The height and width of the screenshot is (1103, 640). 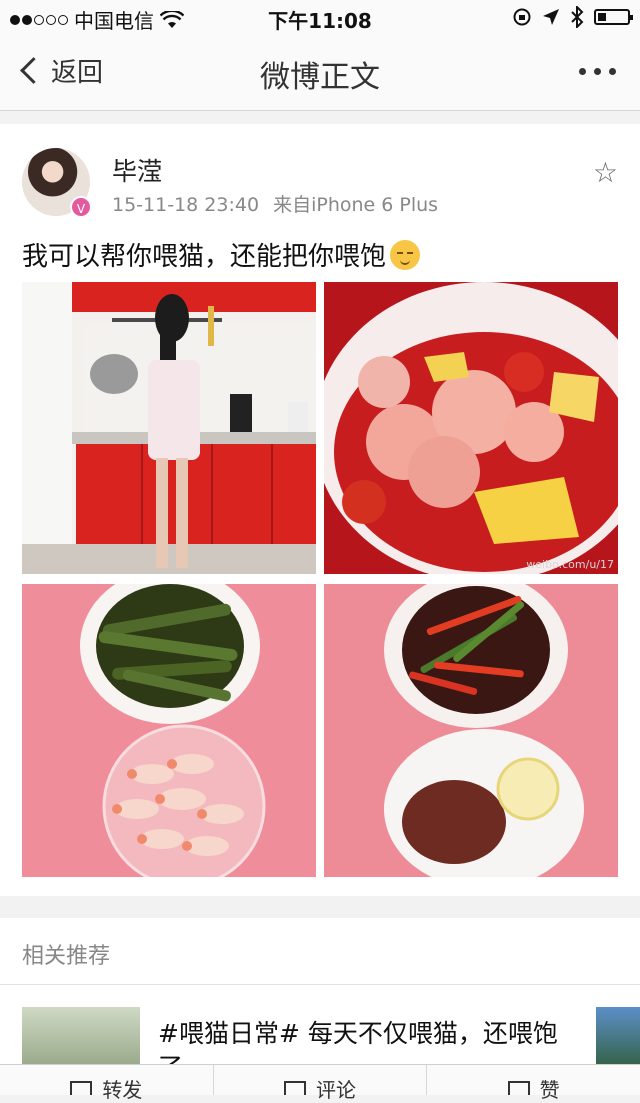 I want to click on status-right, so click(x=572, y=17).